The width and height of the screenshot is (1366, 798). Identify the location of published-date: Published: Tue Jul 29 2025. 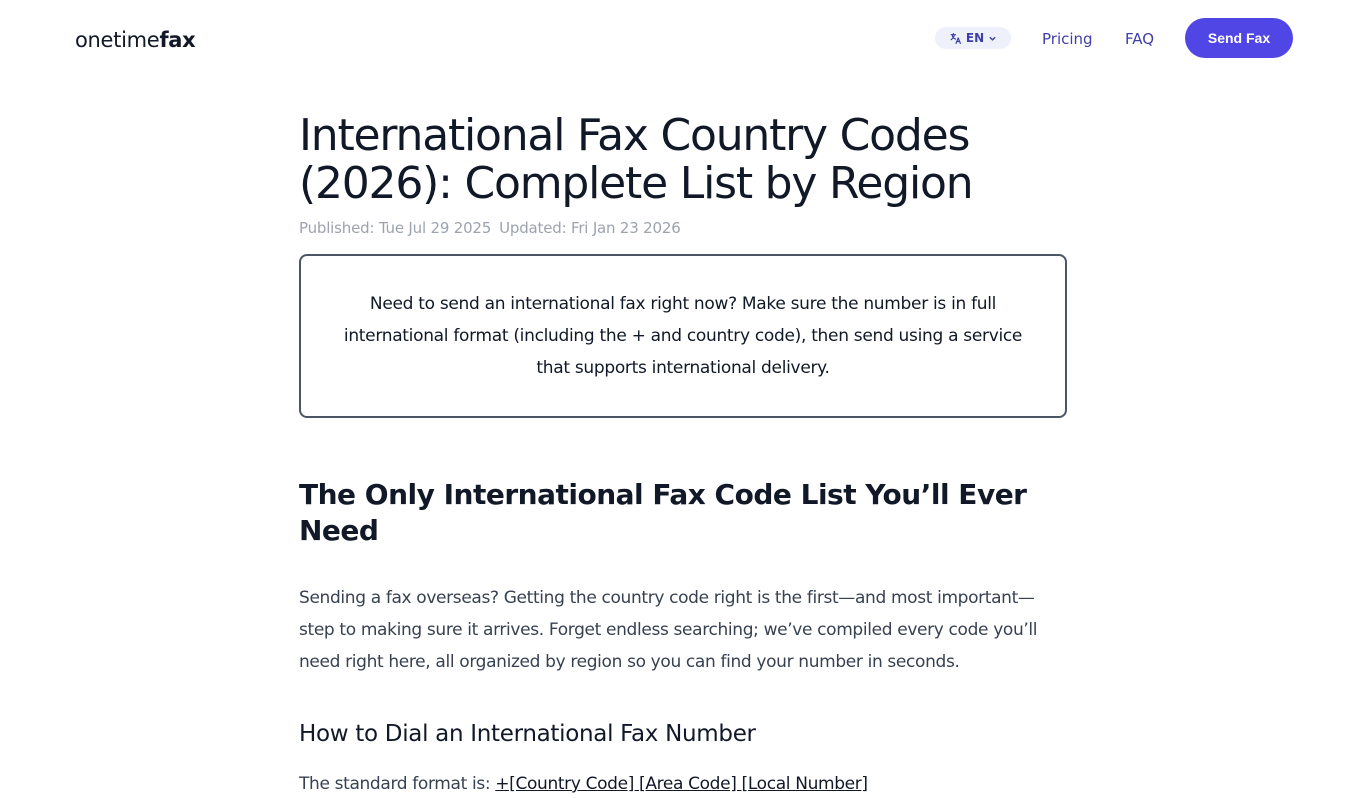
(395, 228).